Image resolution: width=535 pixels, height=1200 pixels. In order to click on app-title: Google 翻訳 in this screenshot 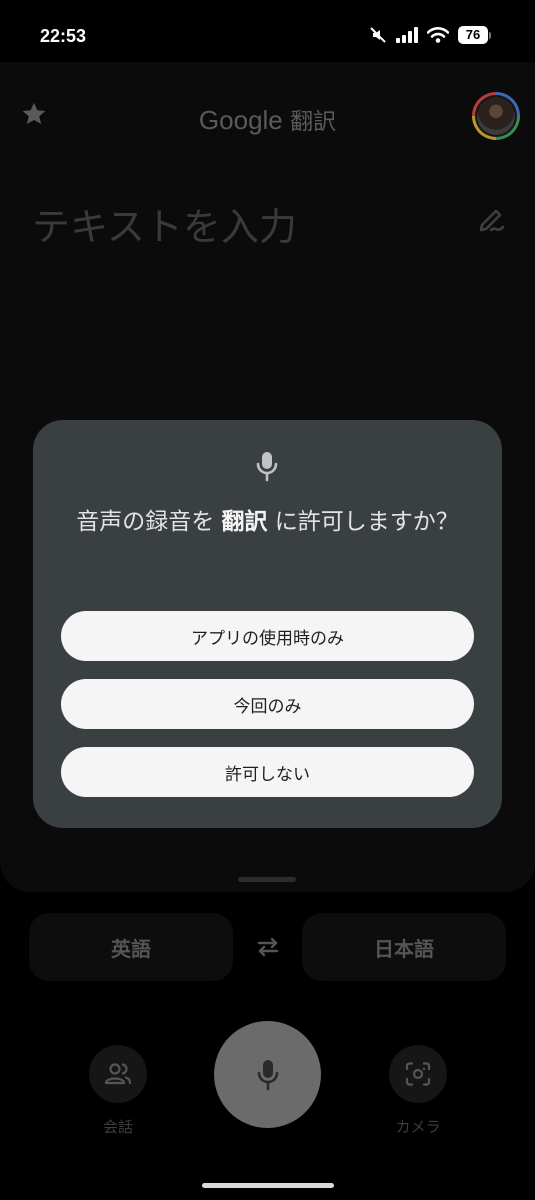, I will do `click(267, 119)`.